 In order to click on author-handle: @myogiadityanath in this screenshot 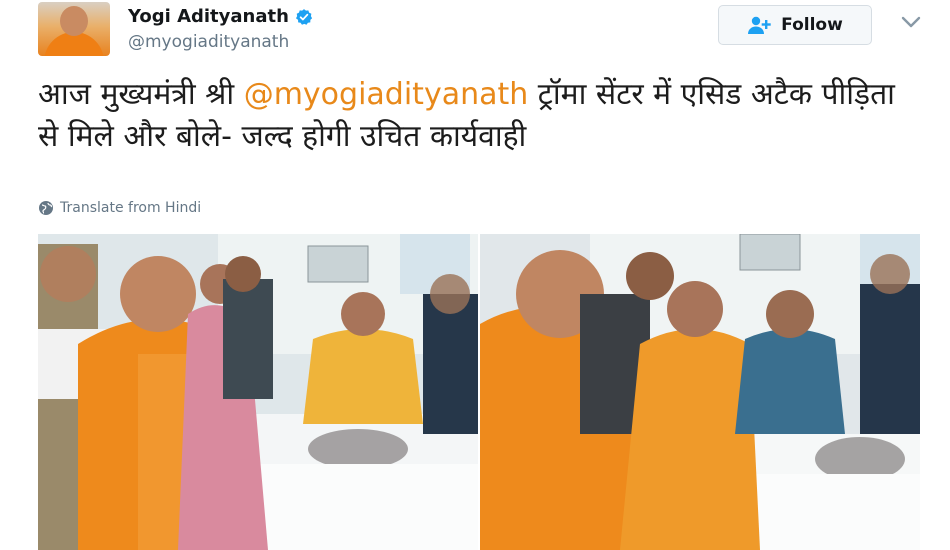, I will do `click(208, 42)`.